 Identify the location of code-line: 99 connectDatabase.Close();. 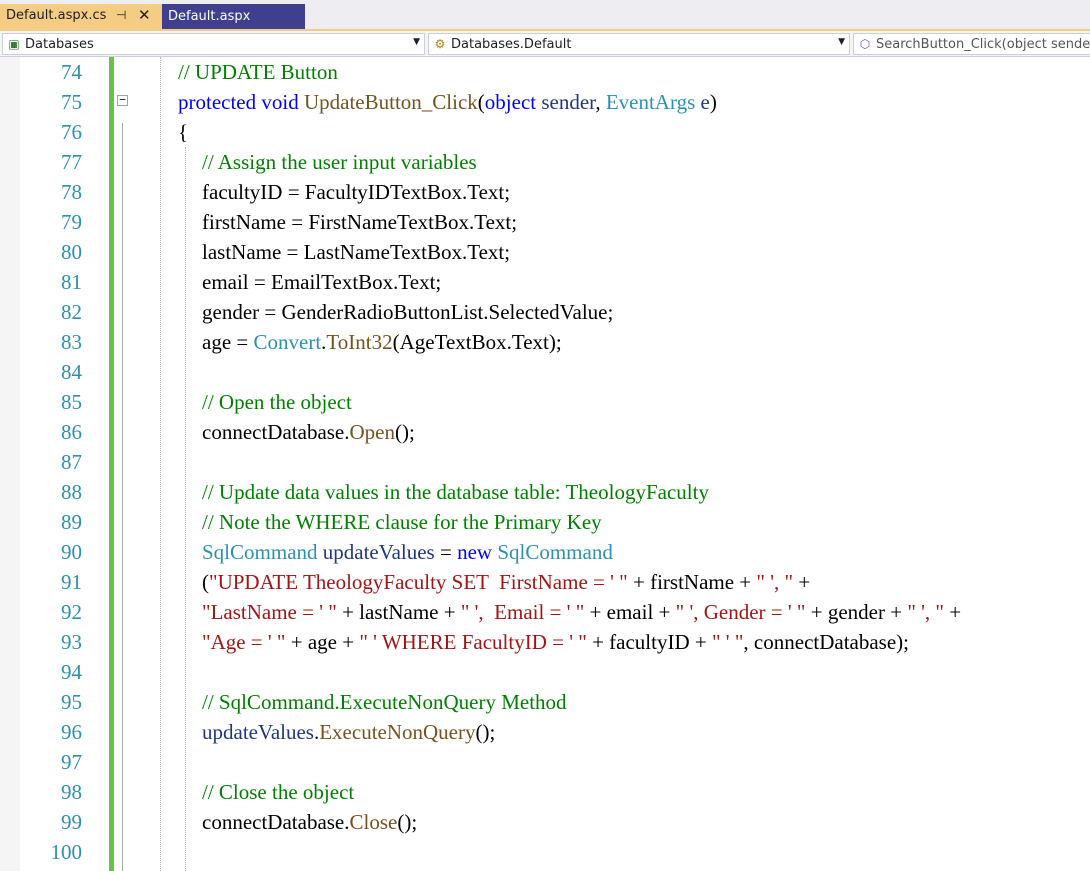
(545, 822).